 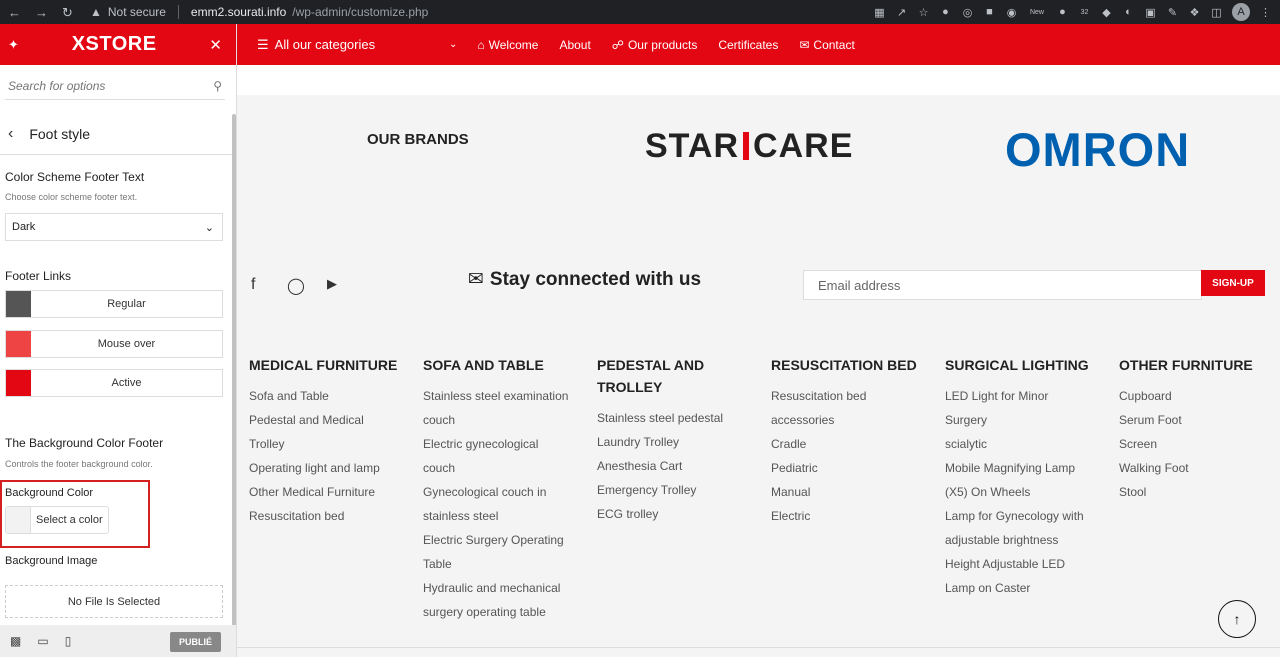 I want to click on grammarly-icon: ●, so click(x=1062, y=12).